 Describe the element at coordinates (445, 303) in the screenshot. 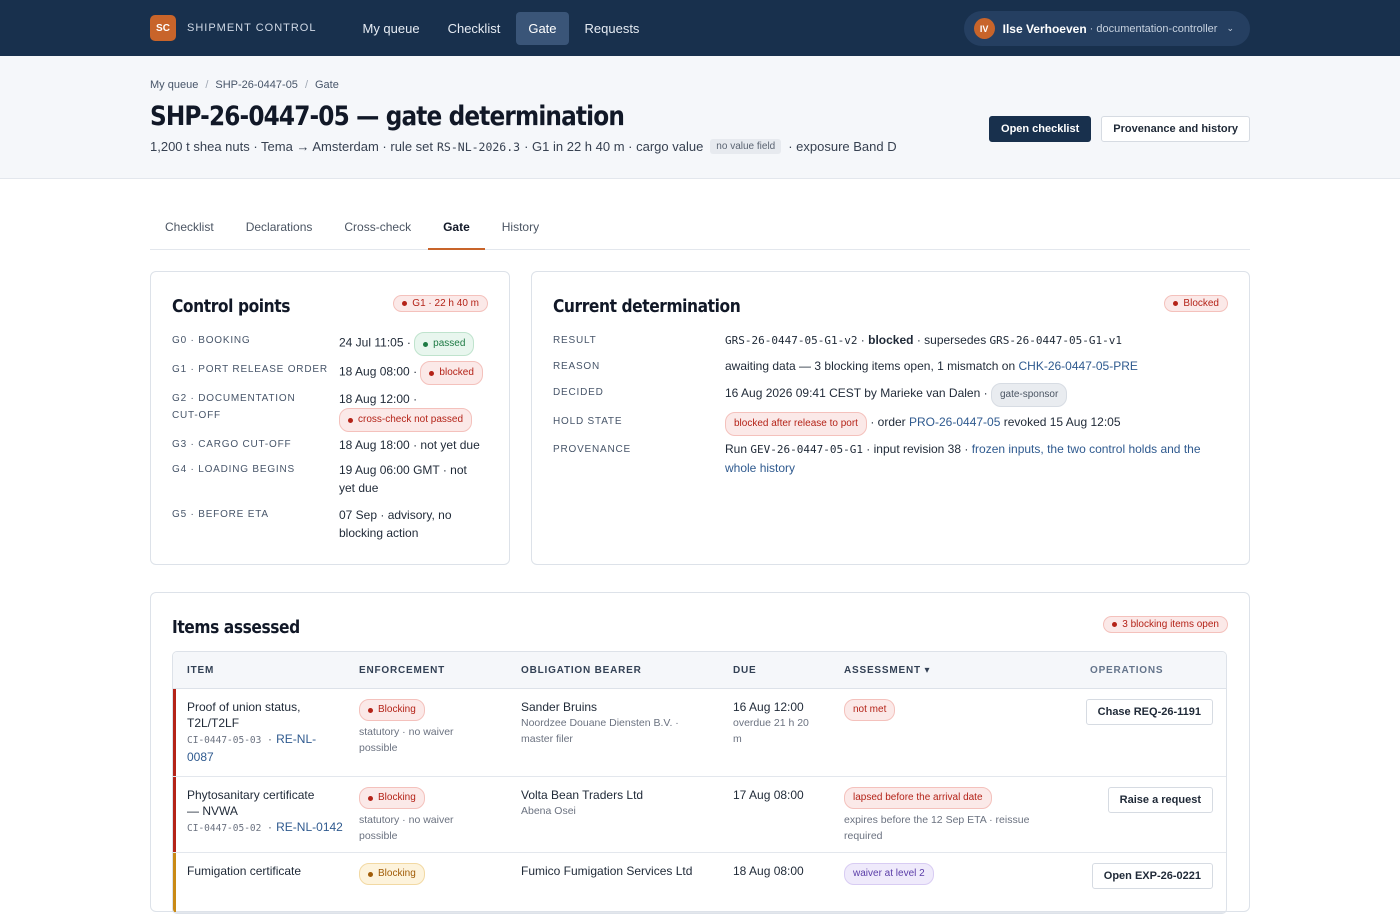

I see `badge-text: G1 · 22 h 40 m` at that location.